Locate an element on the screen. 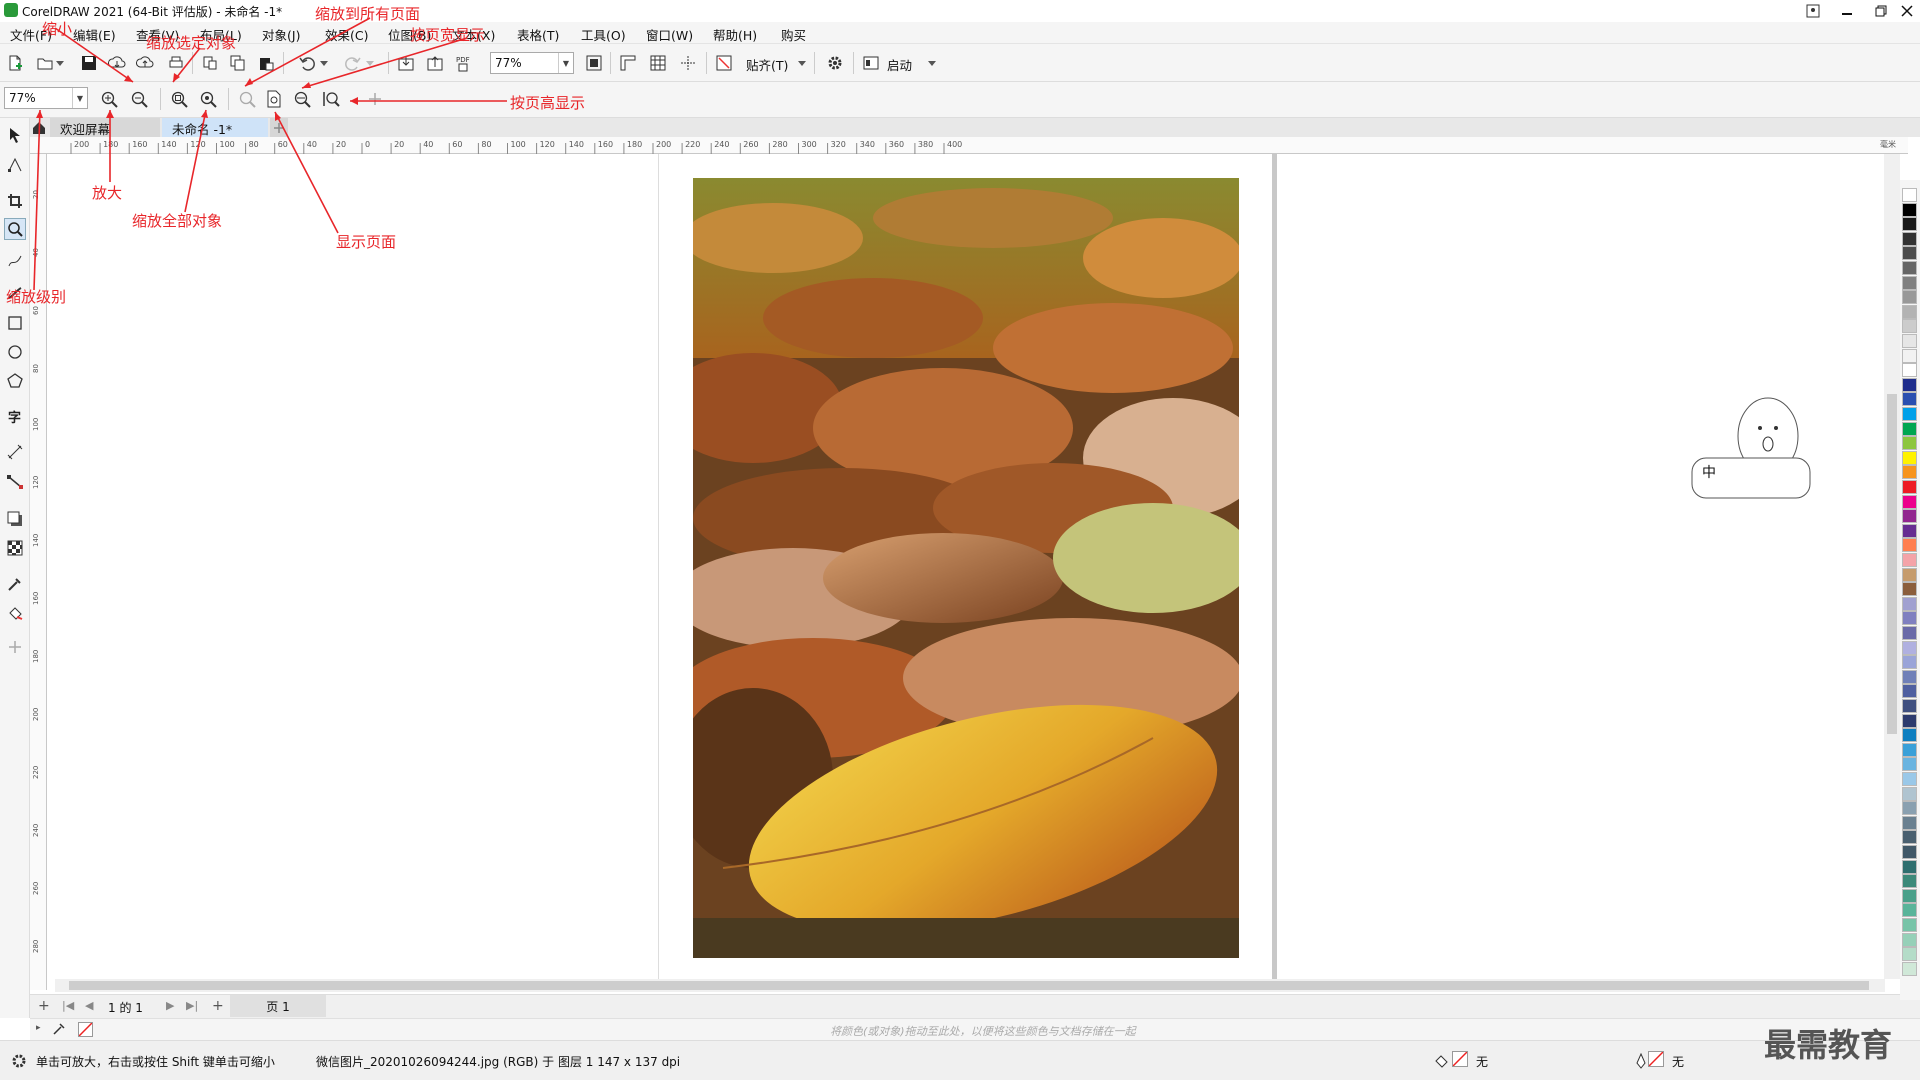 The image size is (1920, 1080). open-icon is located at coordinates (45, 63).